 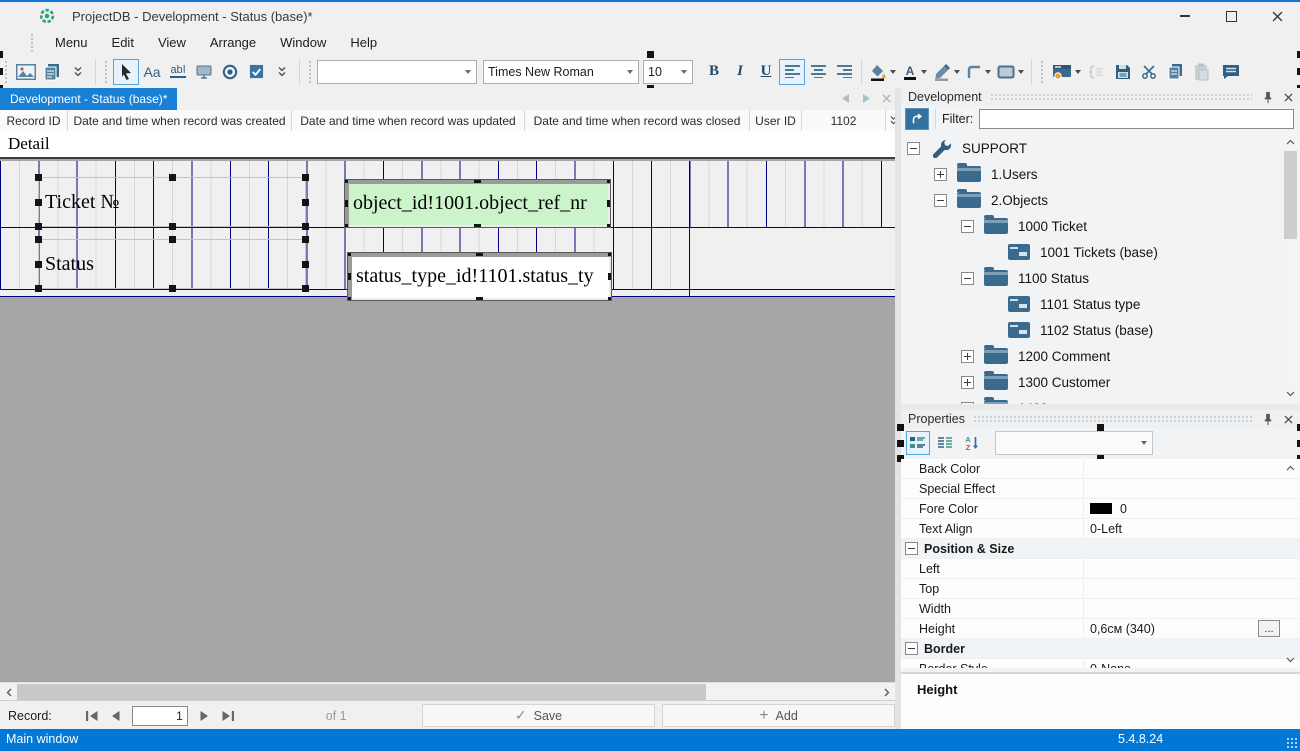 What do you see at coordinates (637, 120) in the screenshot?
I see `column-header-closed: Date and time when record was closed` at bounding box center [637, 120].